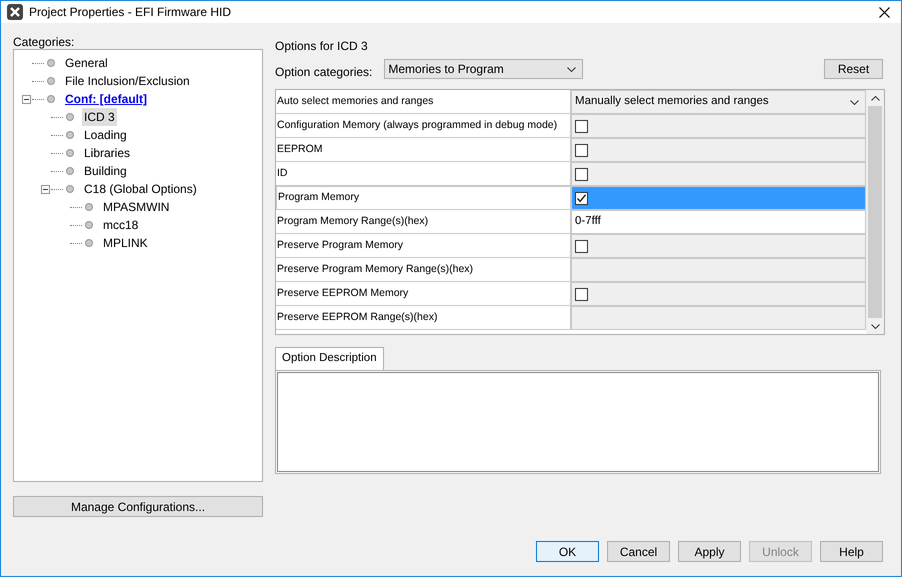 Image resolution: width=902 pixels, height=577 pixels. I want to click on dialog-button: Apply, so click(709, 551).